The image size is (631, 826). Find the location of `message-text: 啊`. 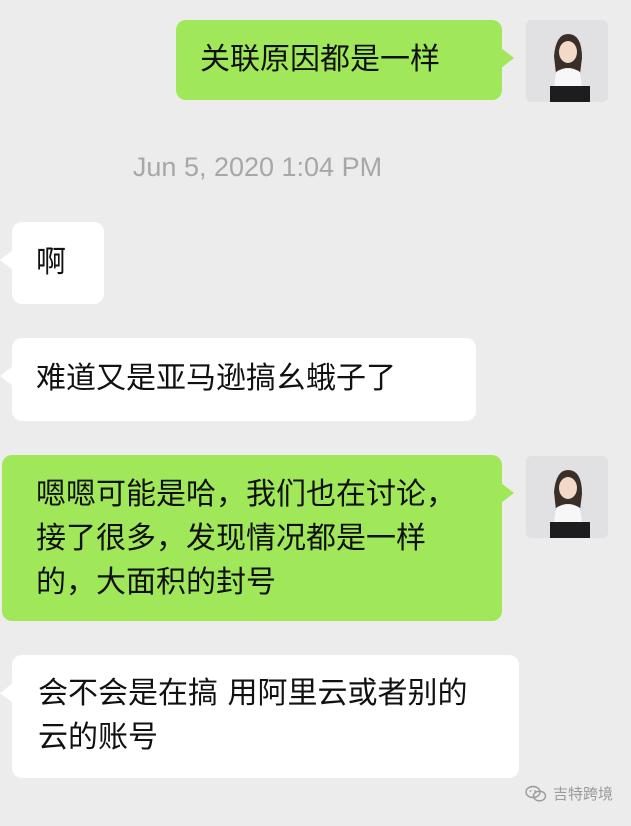

message-text: 啊 is located at coordinates (51, 262).